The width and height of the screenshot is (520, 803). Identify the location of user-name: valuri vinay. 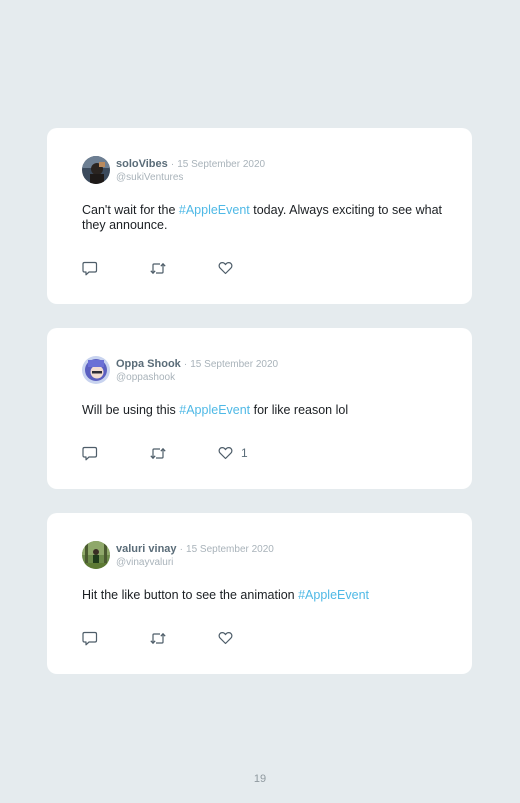
(146, 549).